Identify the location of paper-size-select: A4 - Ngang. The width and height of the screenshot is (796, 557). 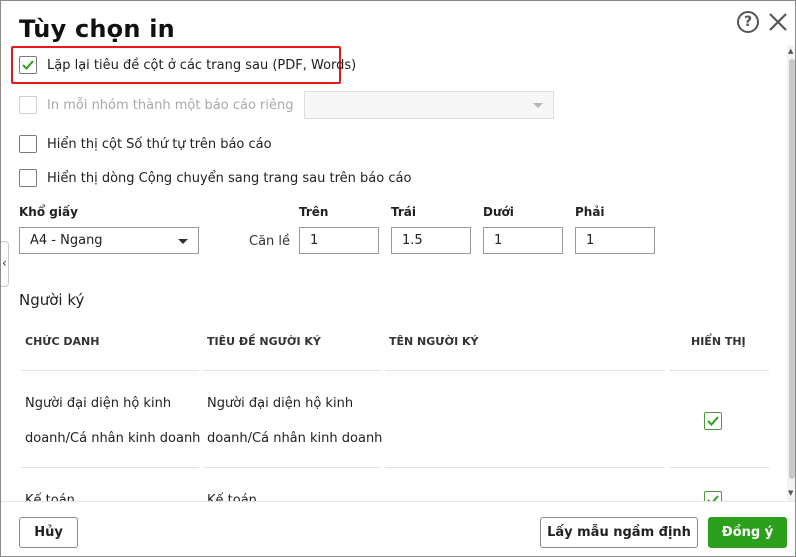
(109, 240).